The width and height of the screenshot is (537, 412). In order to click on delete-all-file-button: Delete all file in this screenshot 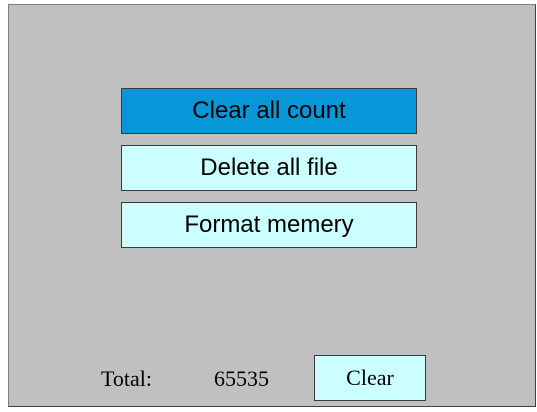, I will do `click(269, 168)`.